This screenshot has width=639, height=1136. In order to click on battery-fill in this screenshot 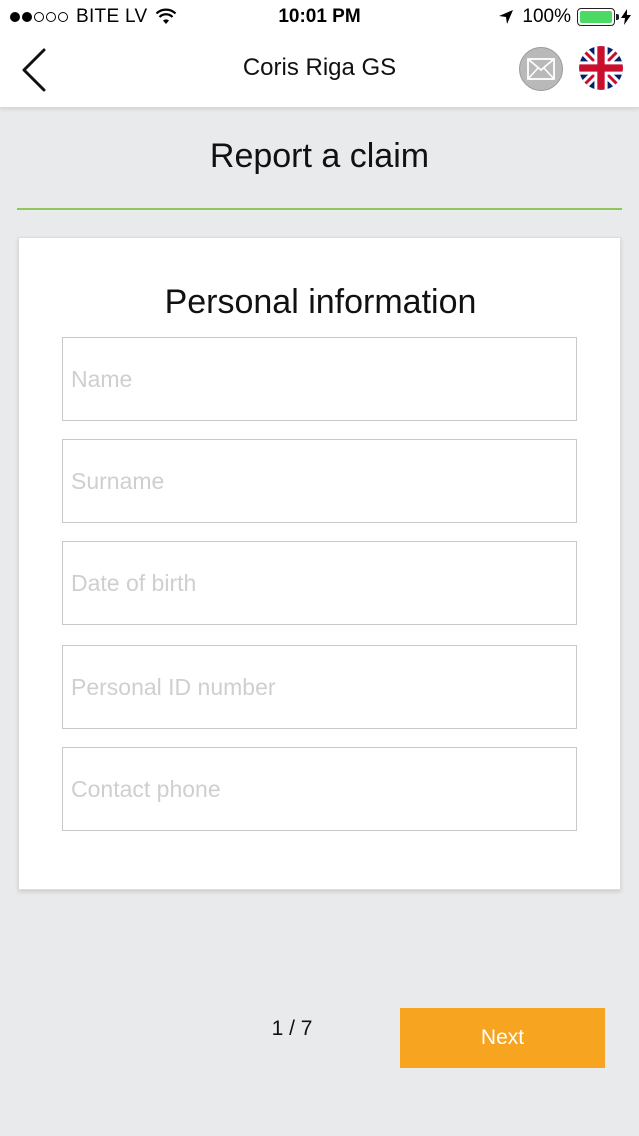, I will do `click(596, 17)`.